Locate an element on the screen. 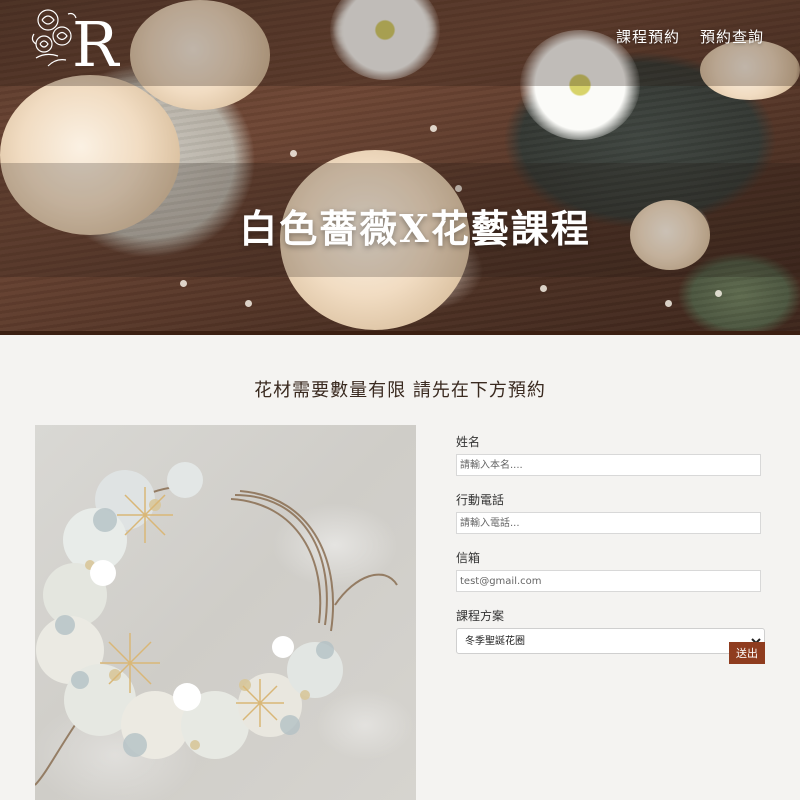  email-input is located at coordinates (608, 581).